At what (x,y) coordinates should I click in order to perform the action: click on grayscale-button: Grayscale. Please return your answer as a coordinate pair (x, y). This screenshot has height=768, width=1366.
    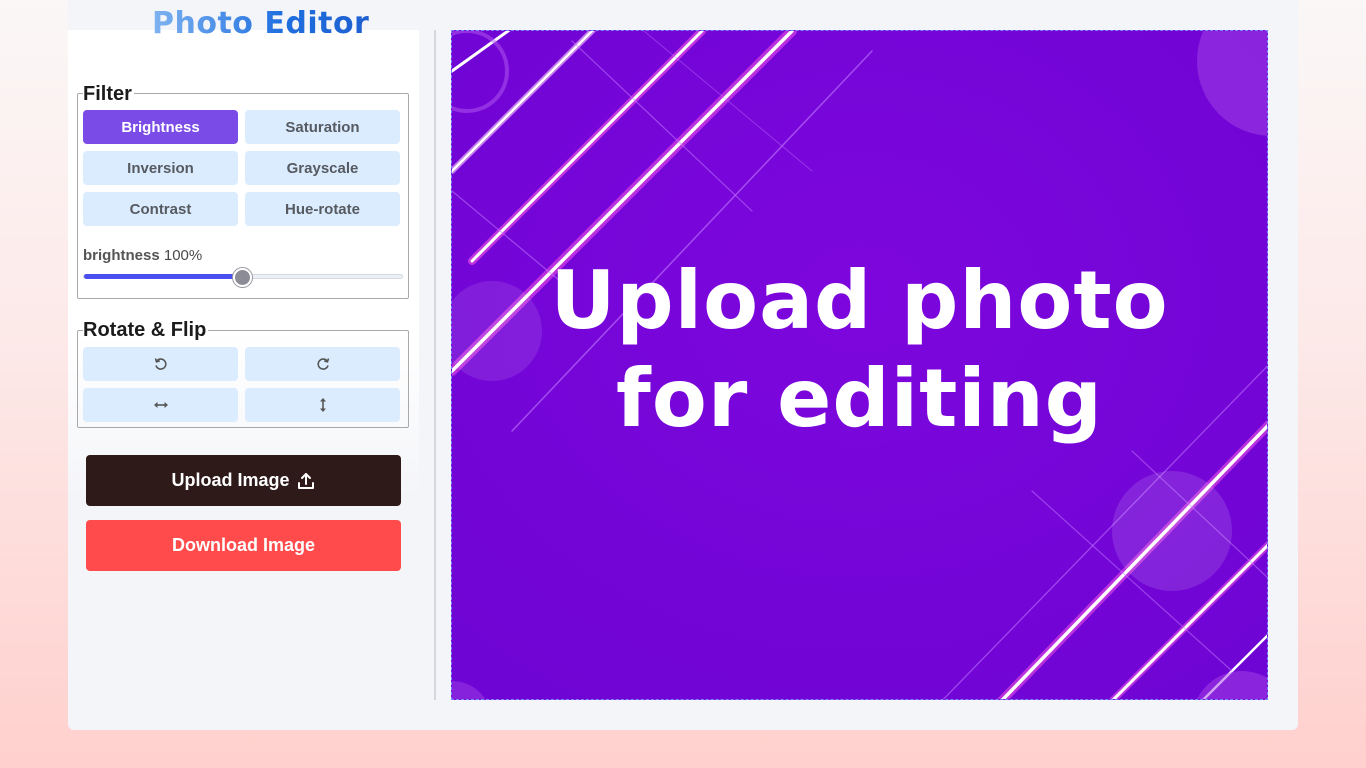
    Looking at the image, I should click on (322, 168).